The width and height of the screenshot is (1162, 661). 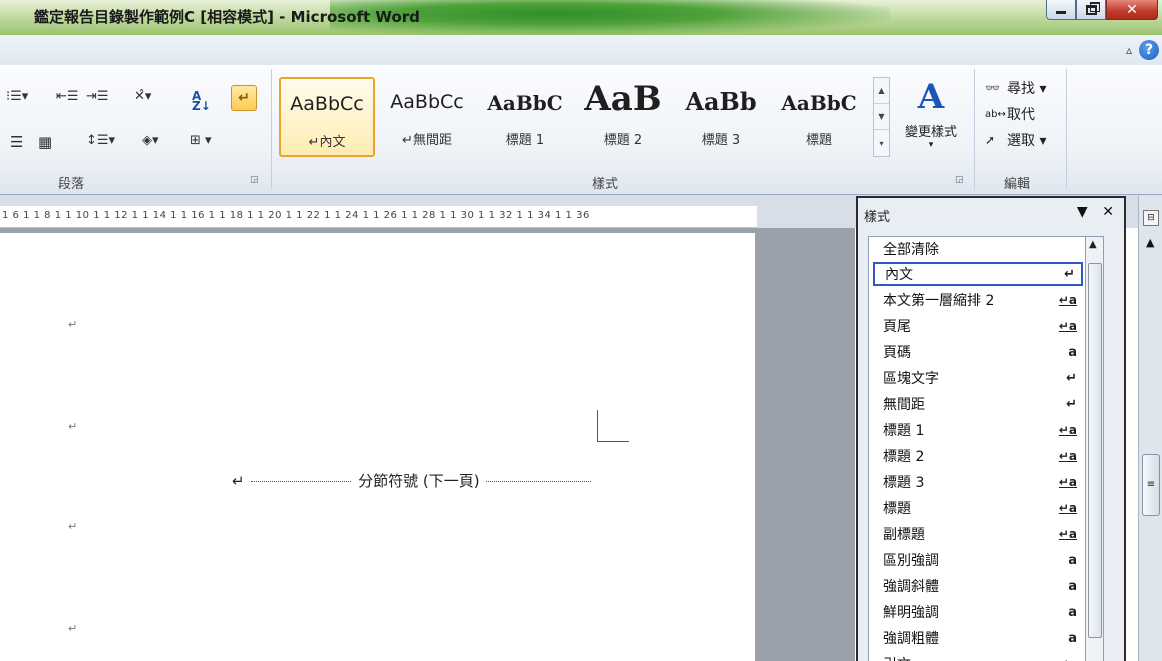 I want to click on gallery-scroll-down-icon: ▼, so click(x=881, y=117).